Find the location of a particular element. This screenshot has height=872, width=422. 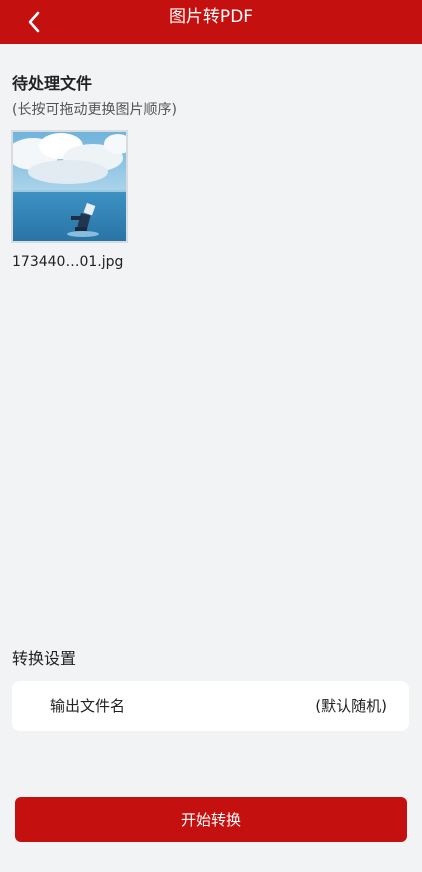

file-thumbnail is located at coordinates (69, 186).